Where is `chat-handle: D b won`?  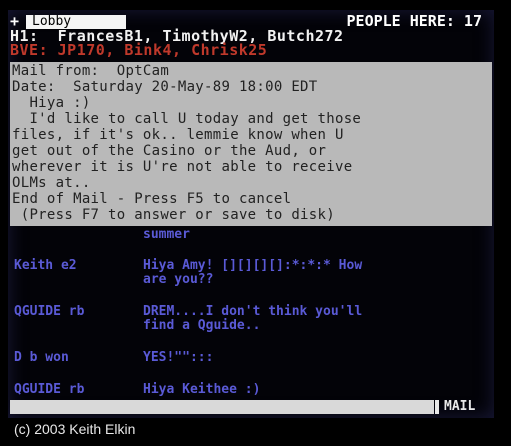 chat-handle: D b won is located at coordinates (41, 357).